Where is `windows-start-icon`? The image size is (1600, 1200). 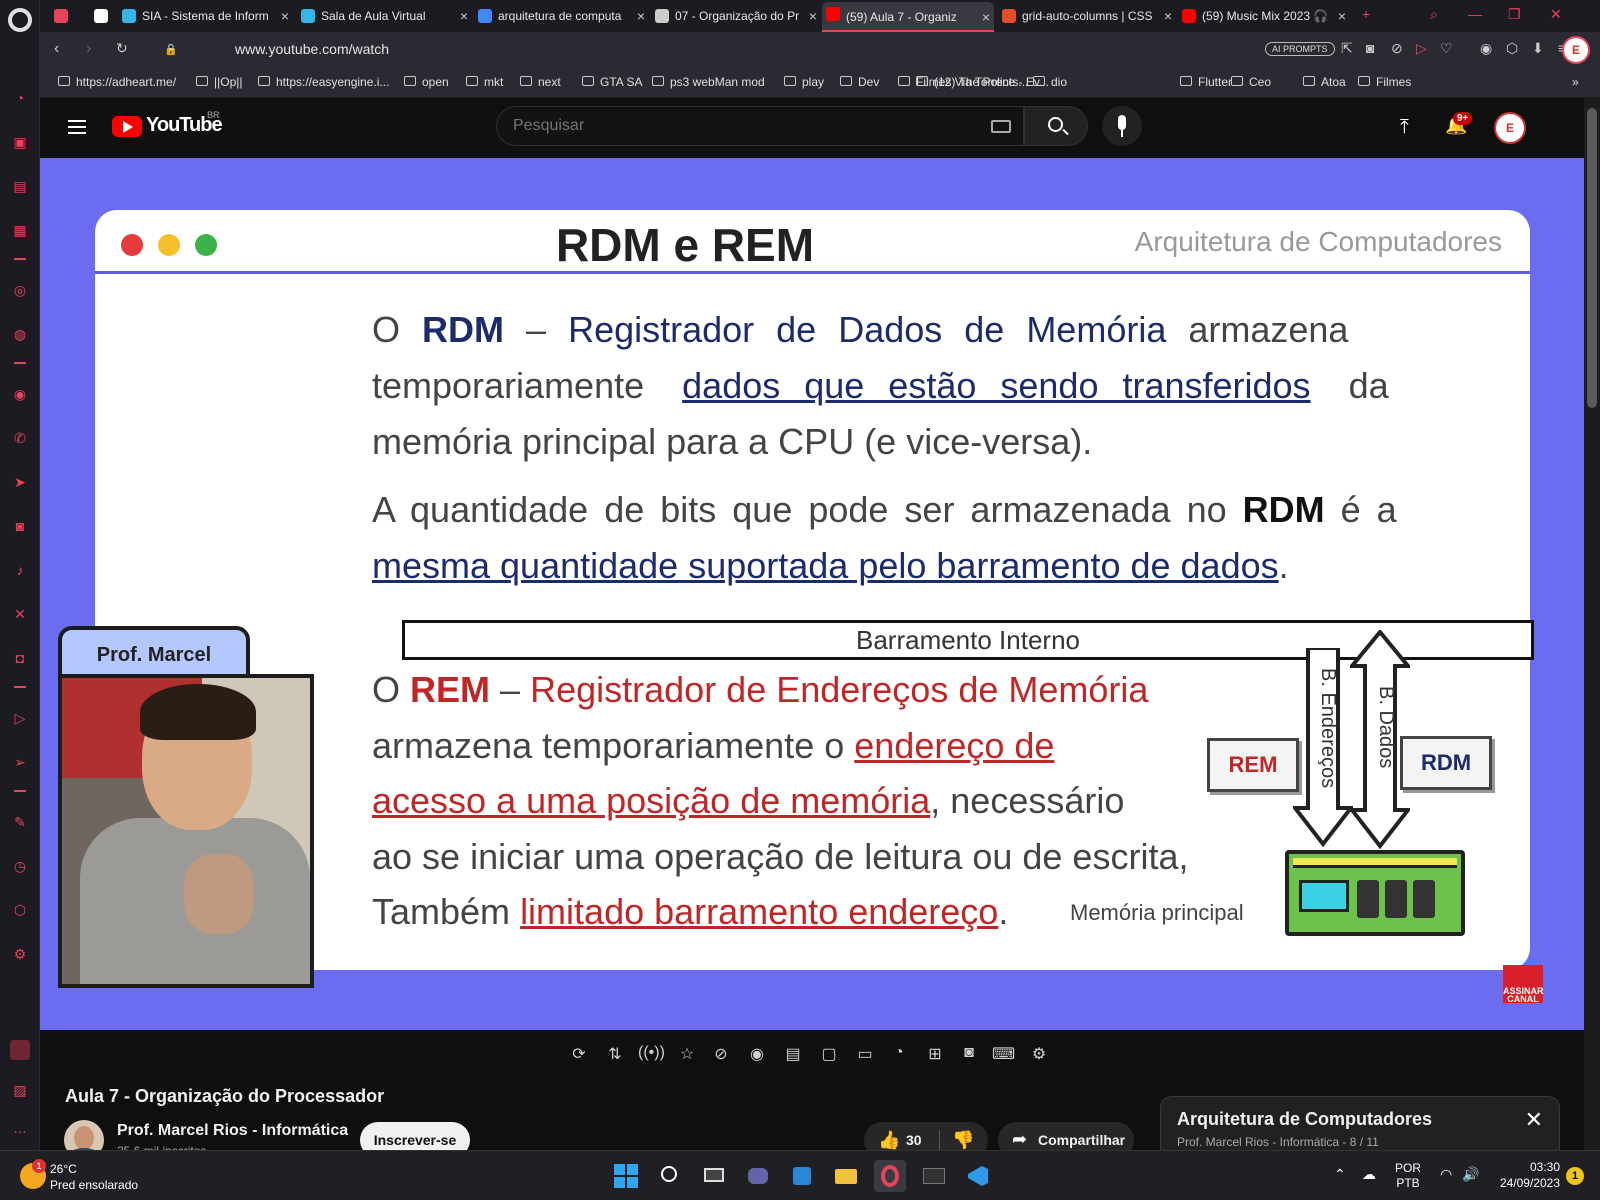 windows-start-icon is located at coordinates (626, 1176).